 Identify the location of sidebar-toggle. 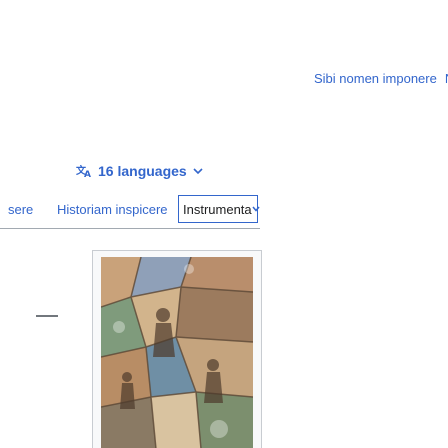
(47, 316).